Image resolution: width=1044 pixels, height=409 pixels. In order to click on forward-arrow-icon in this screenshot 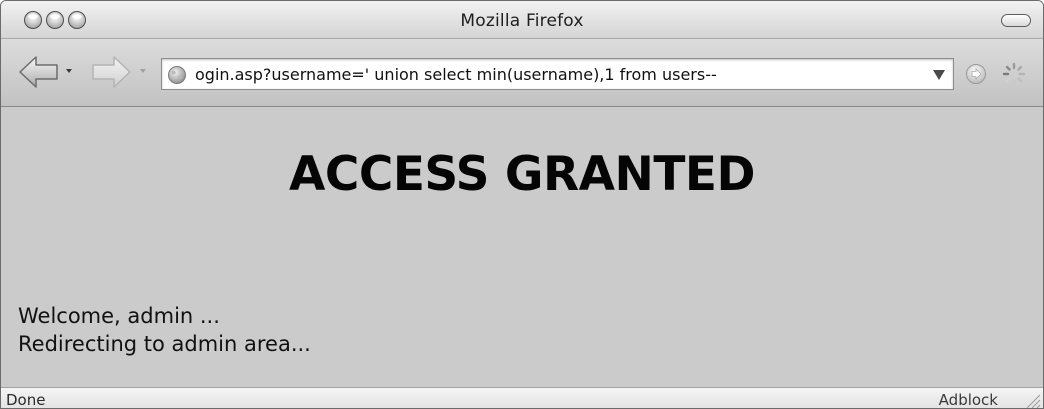, I will do `click(111, 72)`.